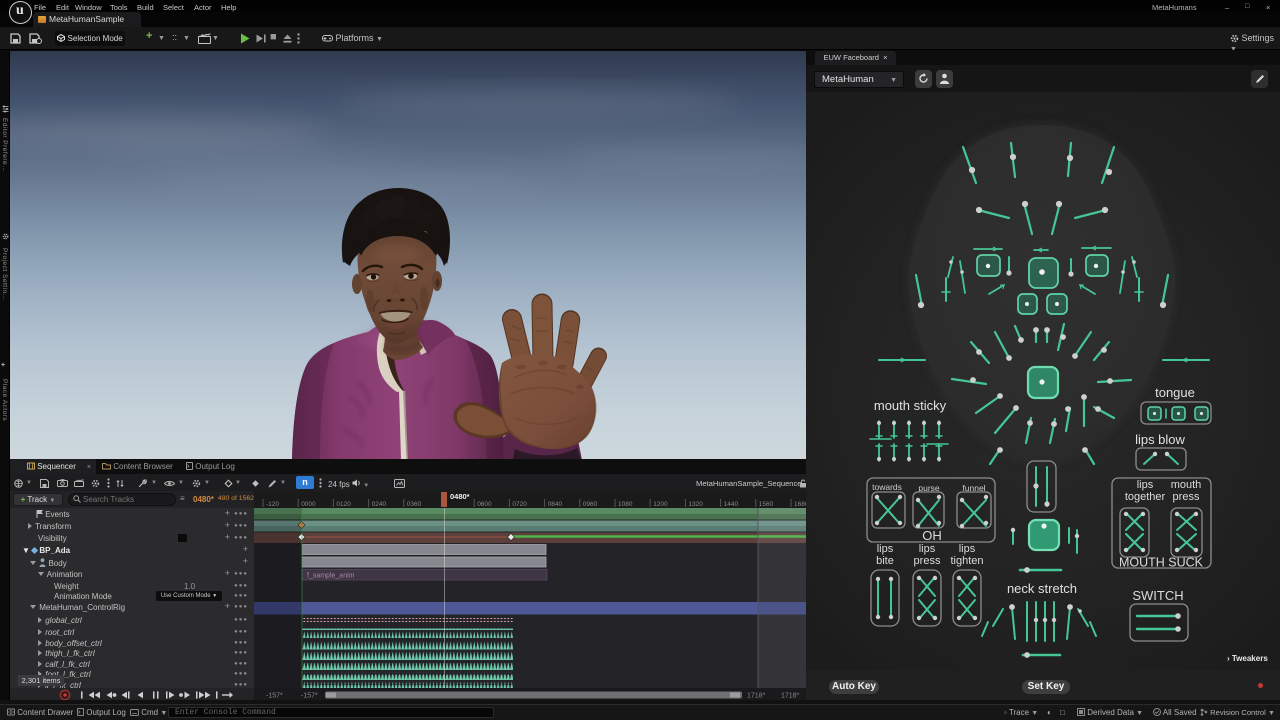  I want to click on svg-text: 0360, so click(414, 504).